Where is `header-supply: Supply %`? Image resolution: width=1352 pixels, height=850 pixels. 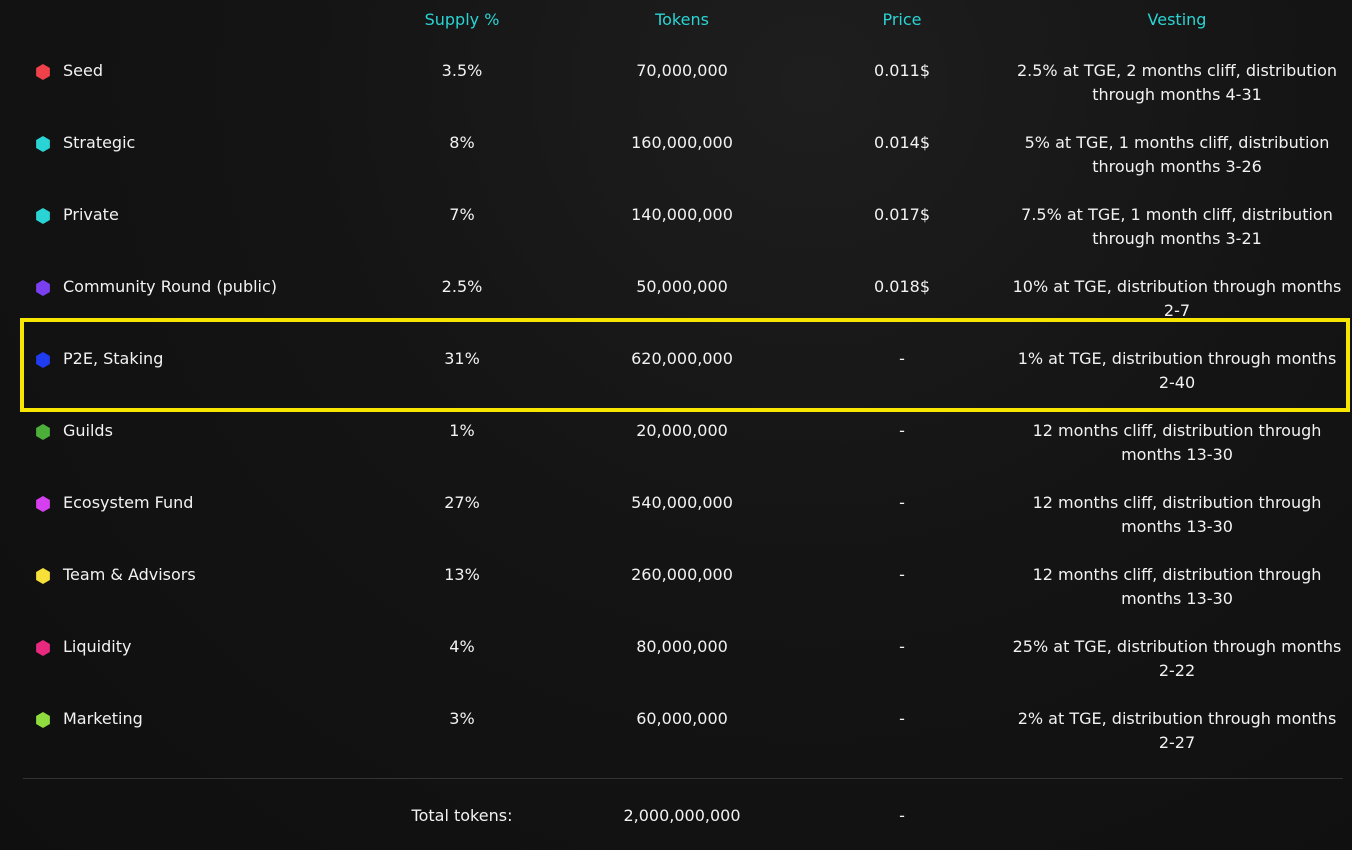
header-supply: Supply % is located at coordinates (462, 19).